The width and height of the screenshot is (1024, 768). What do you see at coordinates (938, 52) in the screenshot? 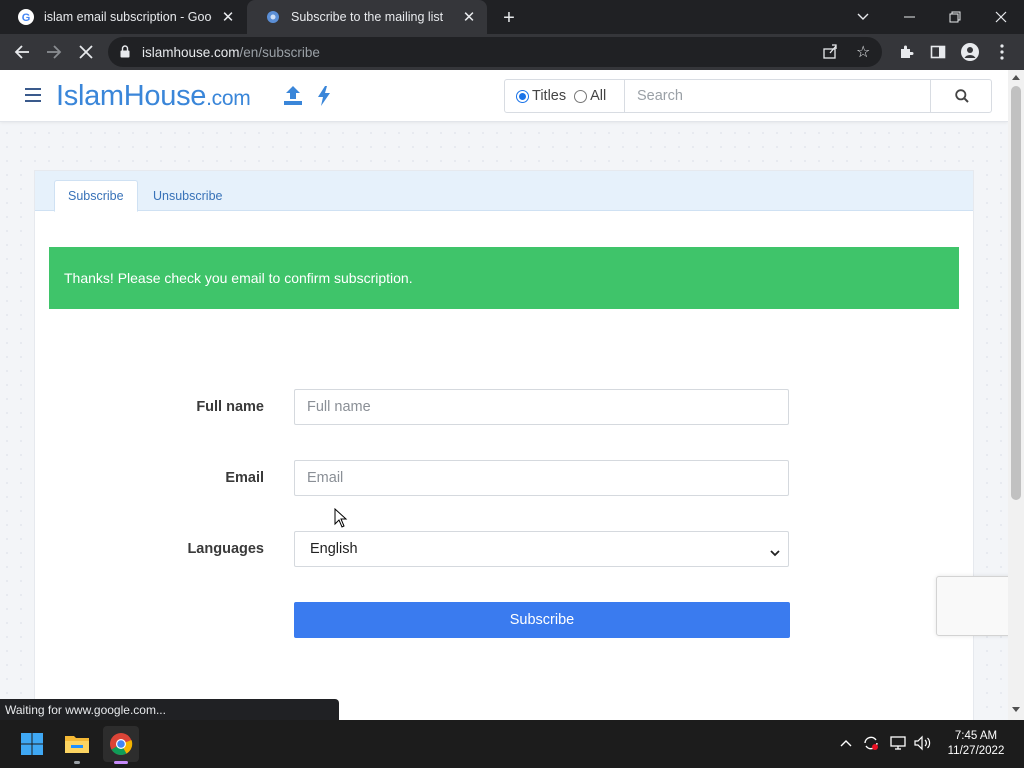
I see `side-panel-icon` at bounding box center [938, 52].